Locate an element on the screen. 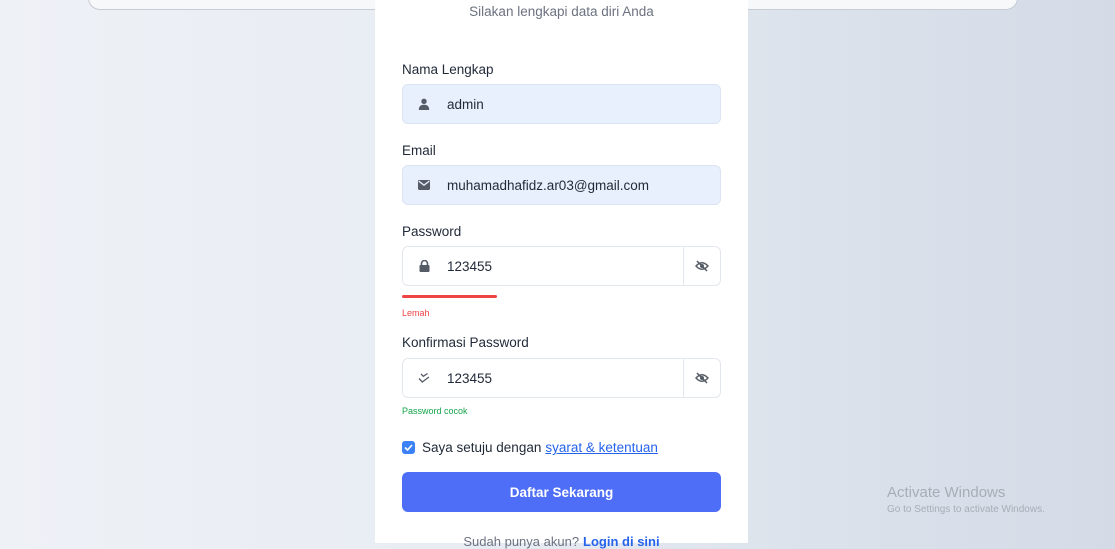 The image size is (1115, 549). password-strength-bar is located at coordinates (449, 296).